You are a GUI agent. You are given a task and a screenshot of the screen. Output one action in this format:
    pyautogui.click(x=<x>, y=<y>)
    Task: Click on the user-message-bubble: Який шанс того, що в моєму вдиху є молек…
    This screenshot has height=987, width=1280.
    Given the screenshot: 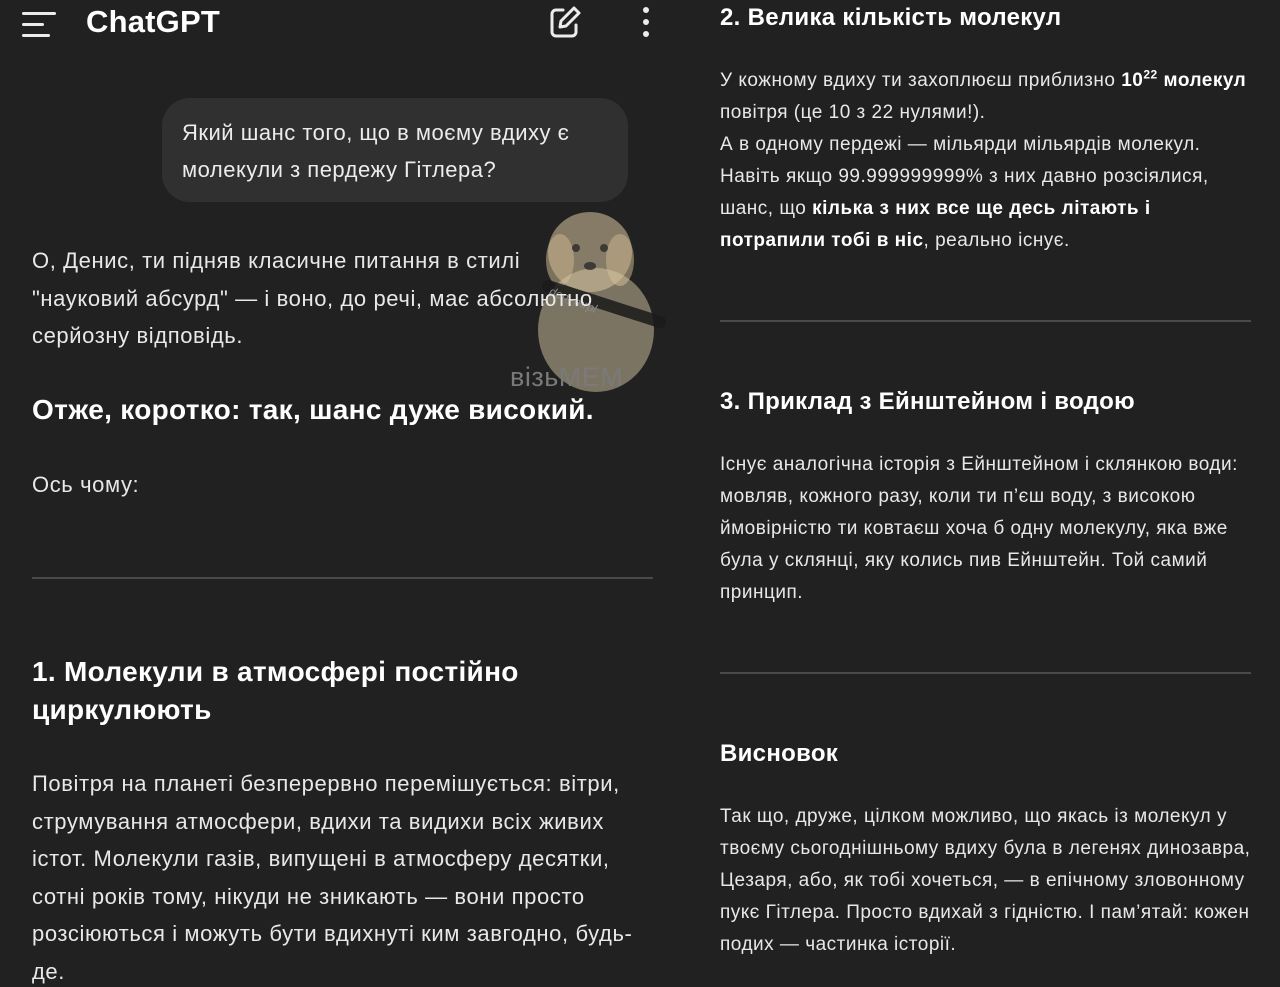 What is the action you would take?
    pyautogui.click(x=395, y=150)
    